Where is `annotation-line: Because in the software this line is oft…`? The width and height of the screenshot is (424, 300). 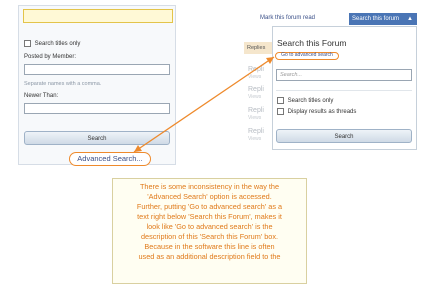
annotation-line: Because in the software this line is oft… is located at coordinates (209, 246).